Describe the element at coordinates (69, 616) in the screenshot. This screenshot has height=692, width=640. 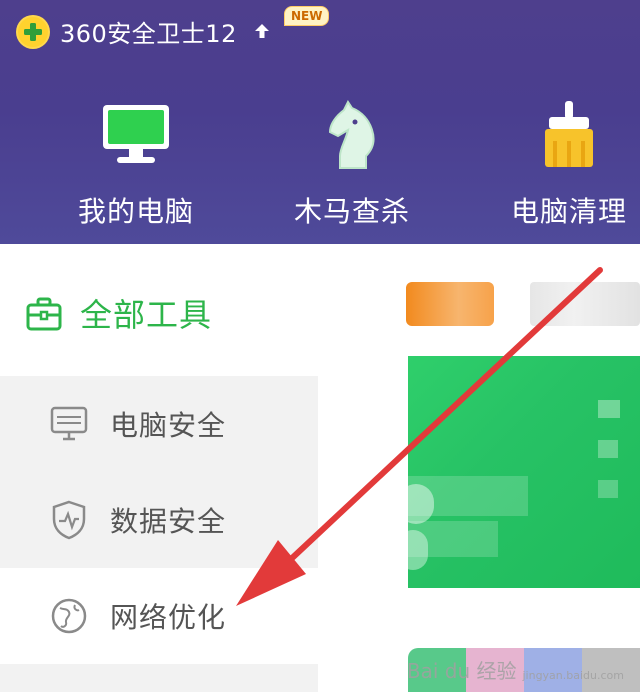
I see `globe-icon` at that location.